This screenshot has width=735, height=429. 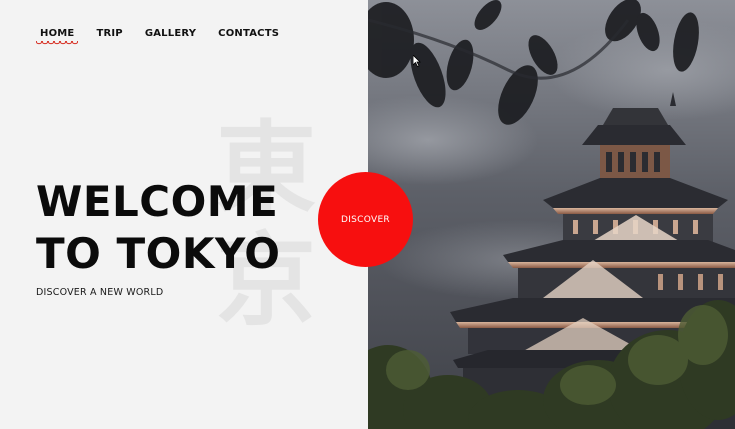 I want to click on nav-home-link: HOME, so click(x=57, y=37).